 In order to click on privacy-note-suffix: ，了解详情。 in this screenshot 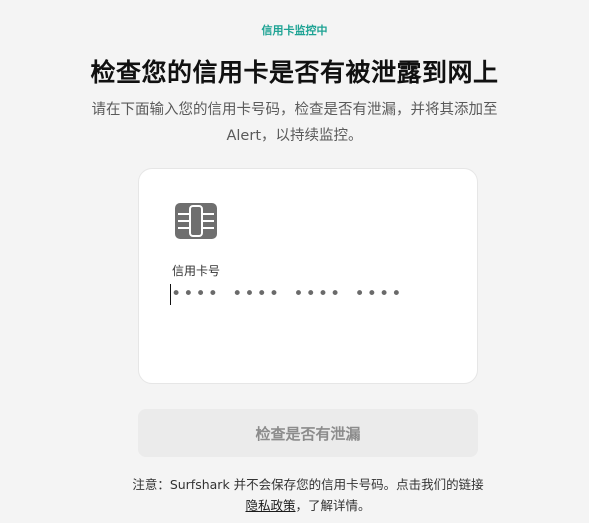, I will do `click(333, 505)`.